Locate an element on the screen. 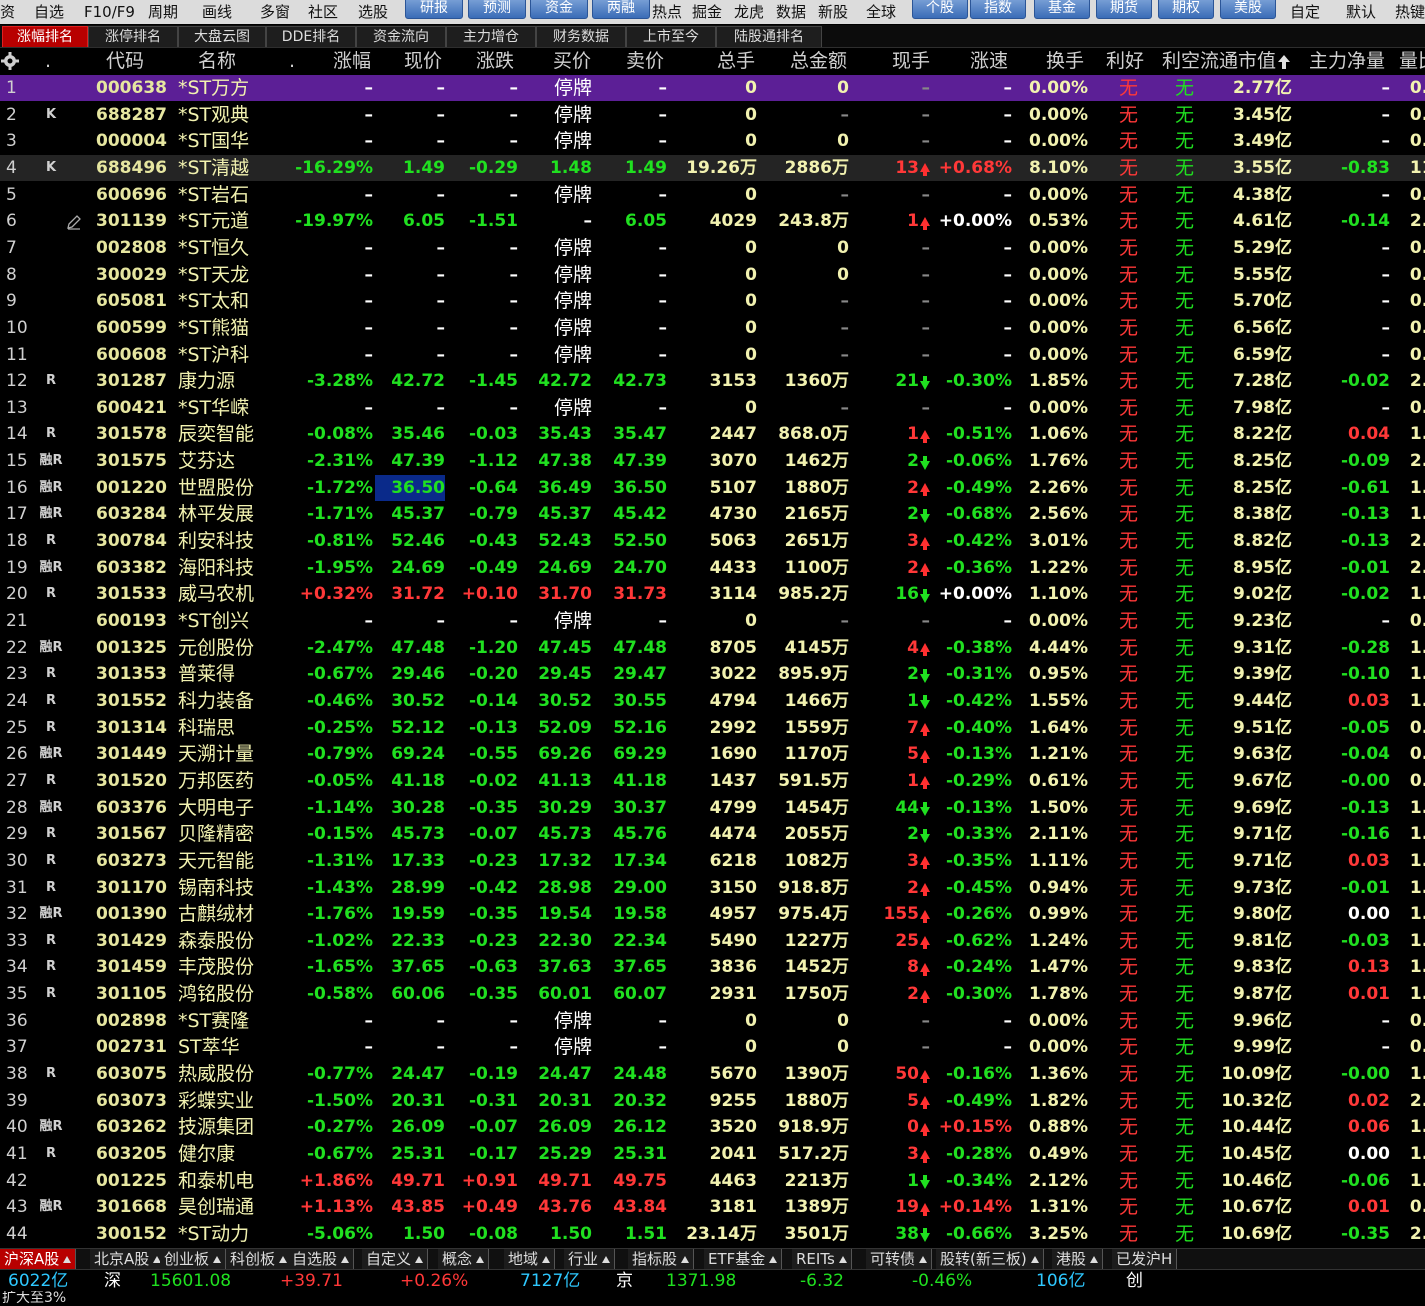 Image resolution: width=1425 pixels, height=1306 pixels. header-turnover: 换手 is located at coordinates (1065, 61).